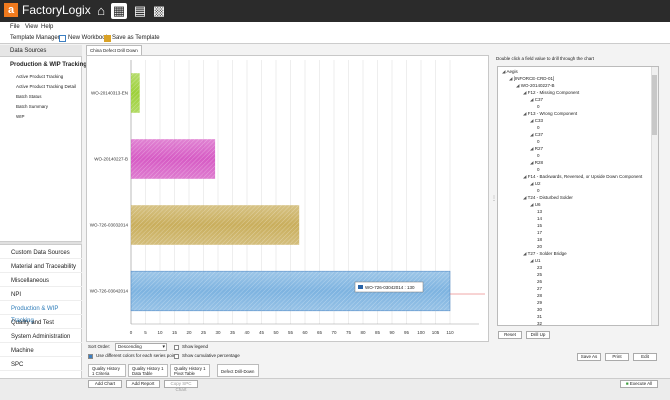 The image size is (670, 400). I want to click on template-manager-button: Template Manager, so click(35, 38).